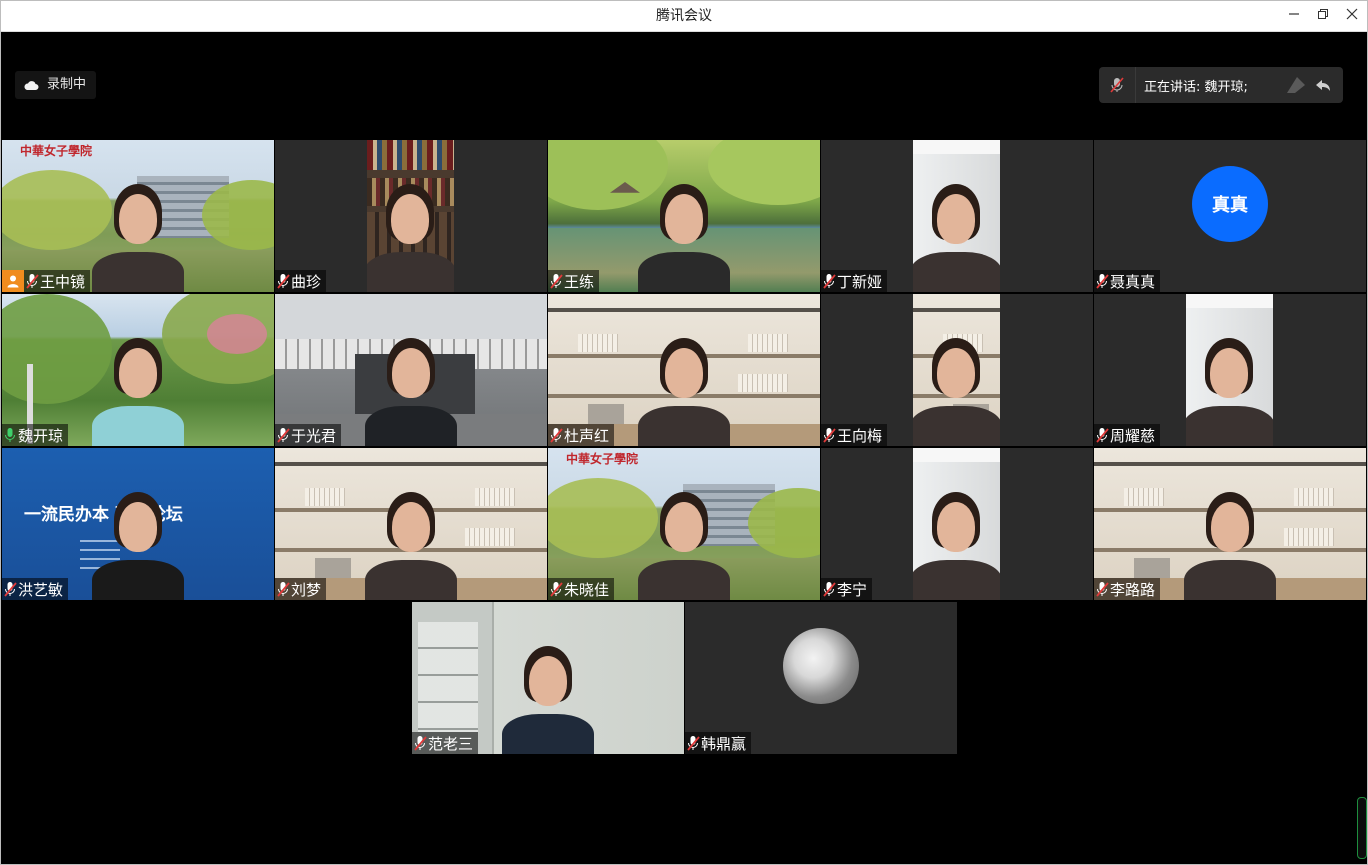  Describe the element at coordinates (411, 524) in the screenshot. I see `participant-tile: 刘梦` at that location.